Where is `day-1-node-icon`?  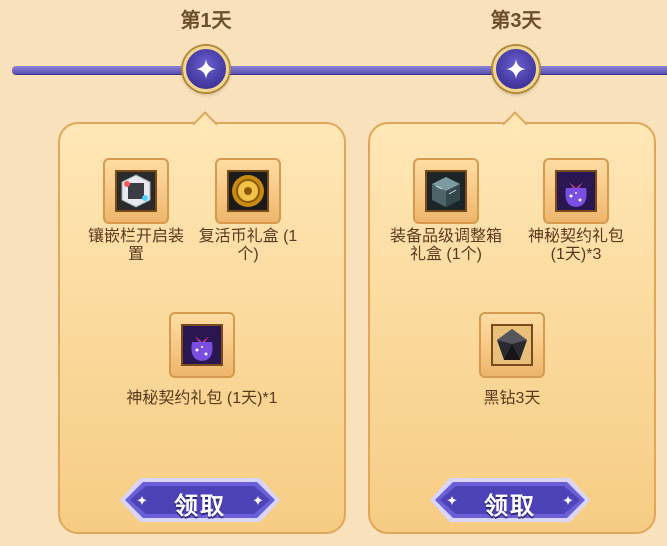
day-1-node-icon is located at coordinates (206, 69).